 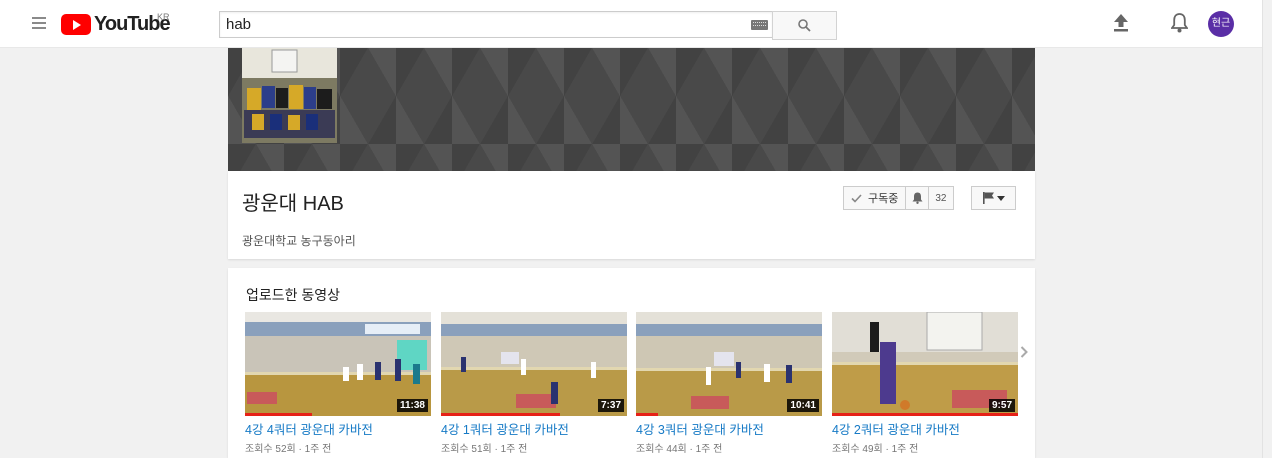 I want to click on video-meta: 조회수 51회 · 1주 전, so click(x=484, y=449).